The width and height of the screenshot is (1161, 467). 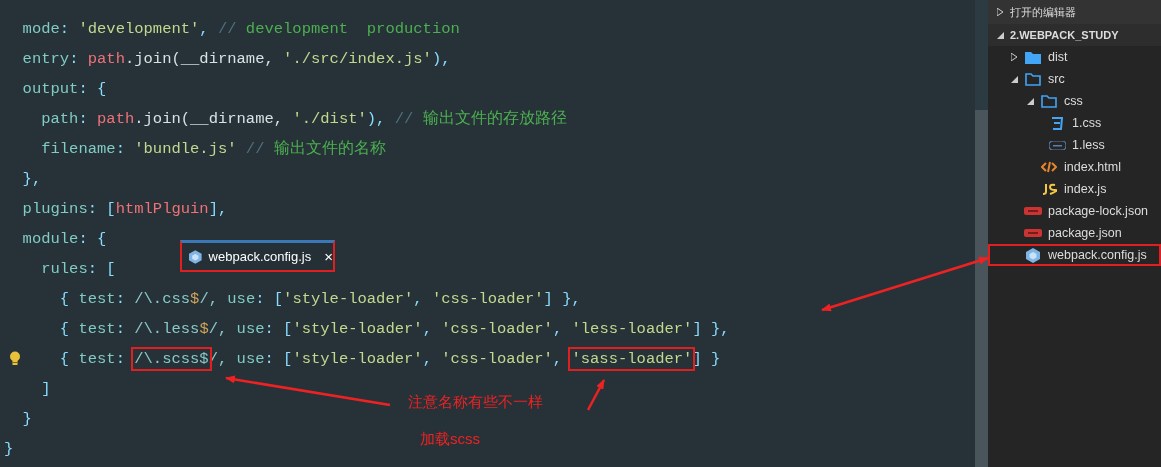 I want to click on code-line: entry: path.join(__dirname, './src/index.js'),, so click(x=236, y=59).